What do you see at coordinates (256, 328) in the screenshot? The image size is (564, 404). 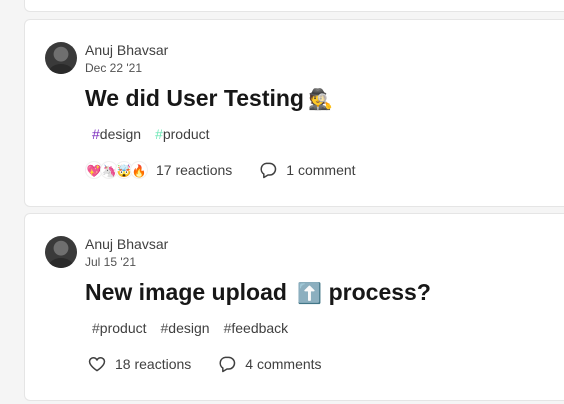 I see `tag-feedback: #feedback` at bounding box center [256, 328].